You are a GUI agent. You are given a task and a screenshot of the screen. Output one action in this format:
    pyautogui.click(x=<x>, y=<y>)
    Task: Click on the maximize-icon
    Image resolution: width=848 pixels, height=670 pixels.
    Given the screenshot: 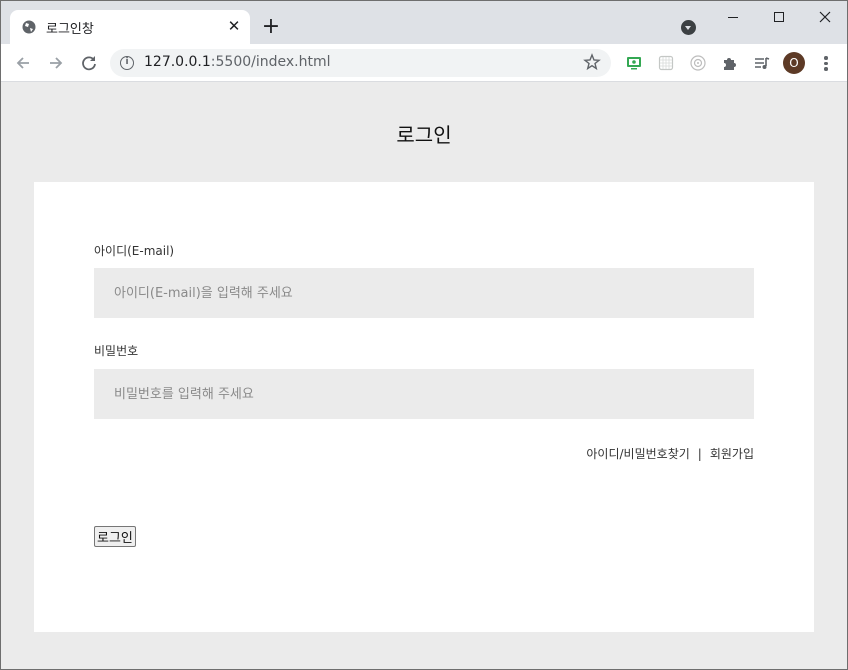 What is the action you would take?
    pyautogui.click(x=779, y=17)
    